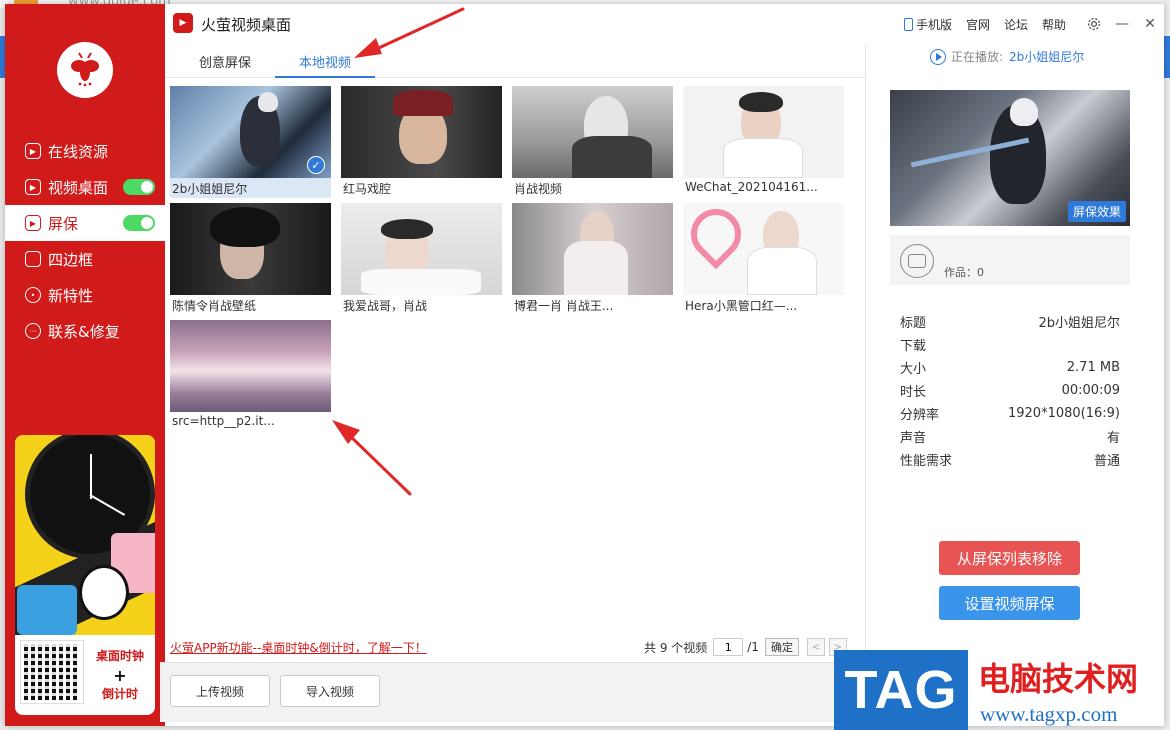  I want to click on video-card: 我爱战哥，肖战, so click(421, 259).